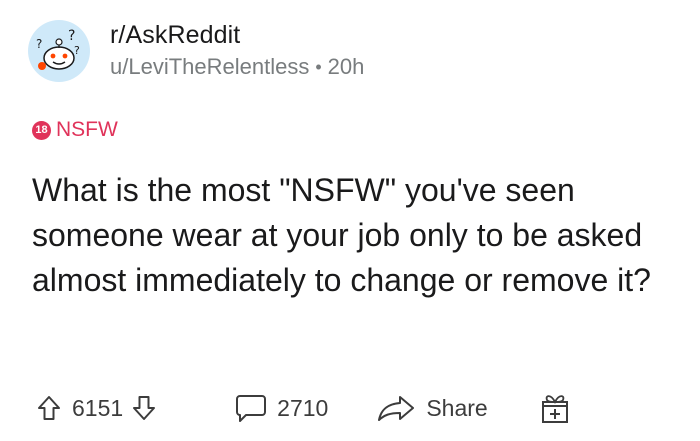 The image size is (700, 441). Describe the element at coordinates (209, 67) in the screenshot. I see `author-name: u/LeviTheRelentless` at that location.